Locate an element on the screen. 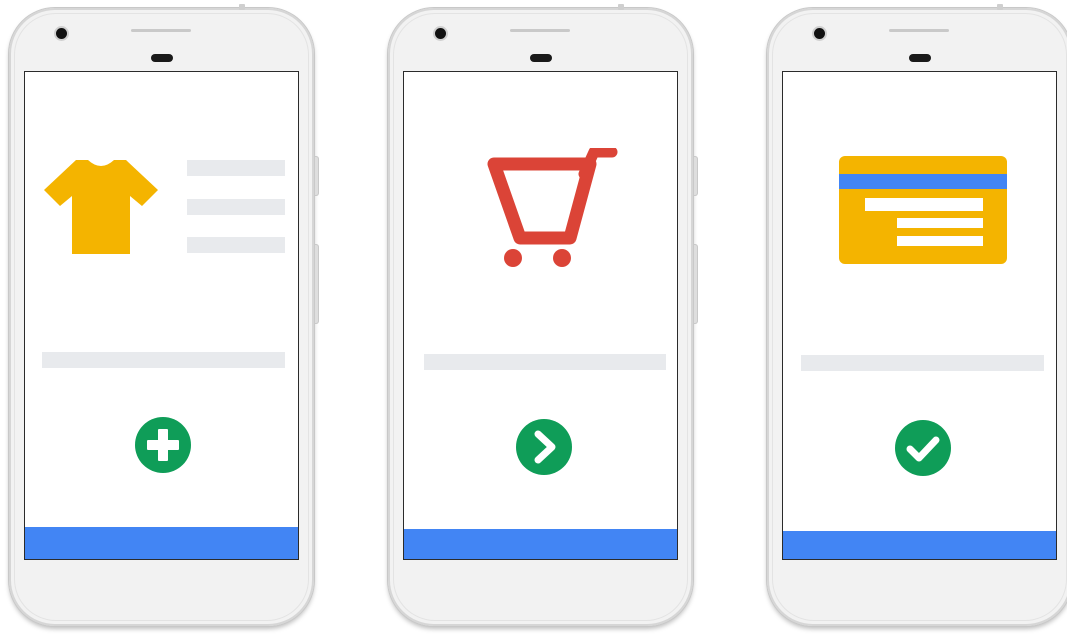 This screenshot has height=634, width=1067. tshirt-icon is located at coordinates (101, 207).